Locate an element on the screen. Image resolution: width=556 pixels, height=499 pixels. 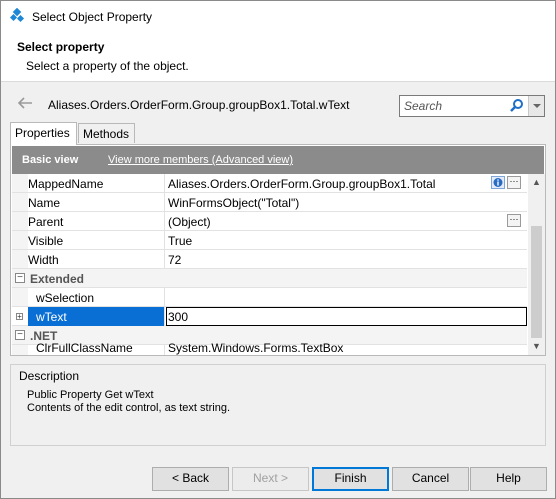
search-dropdown-button is located at coordinates (536, 106).